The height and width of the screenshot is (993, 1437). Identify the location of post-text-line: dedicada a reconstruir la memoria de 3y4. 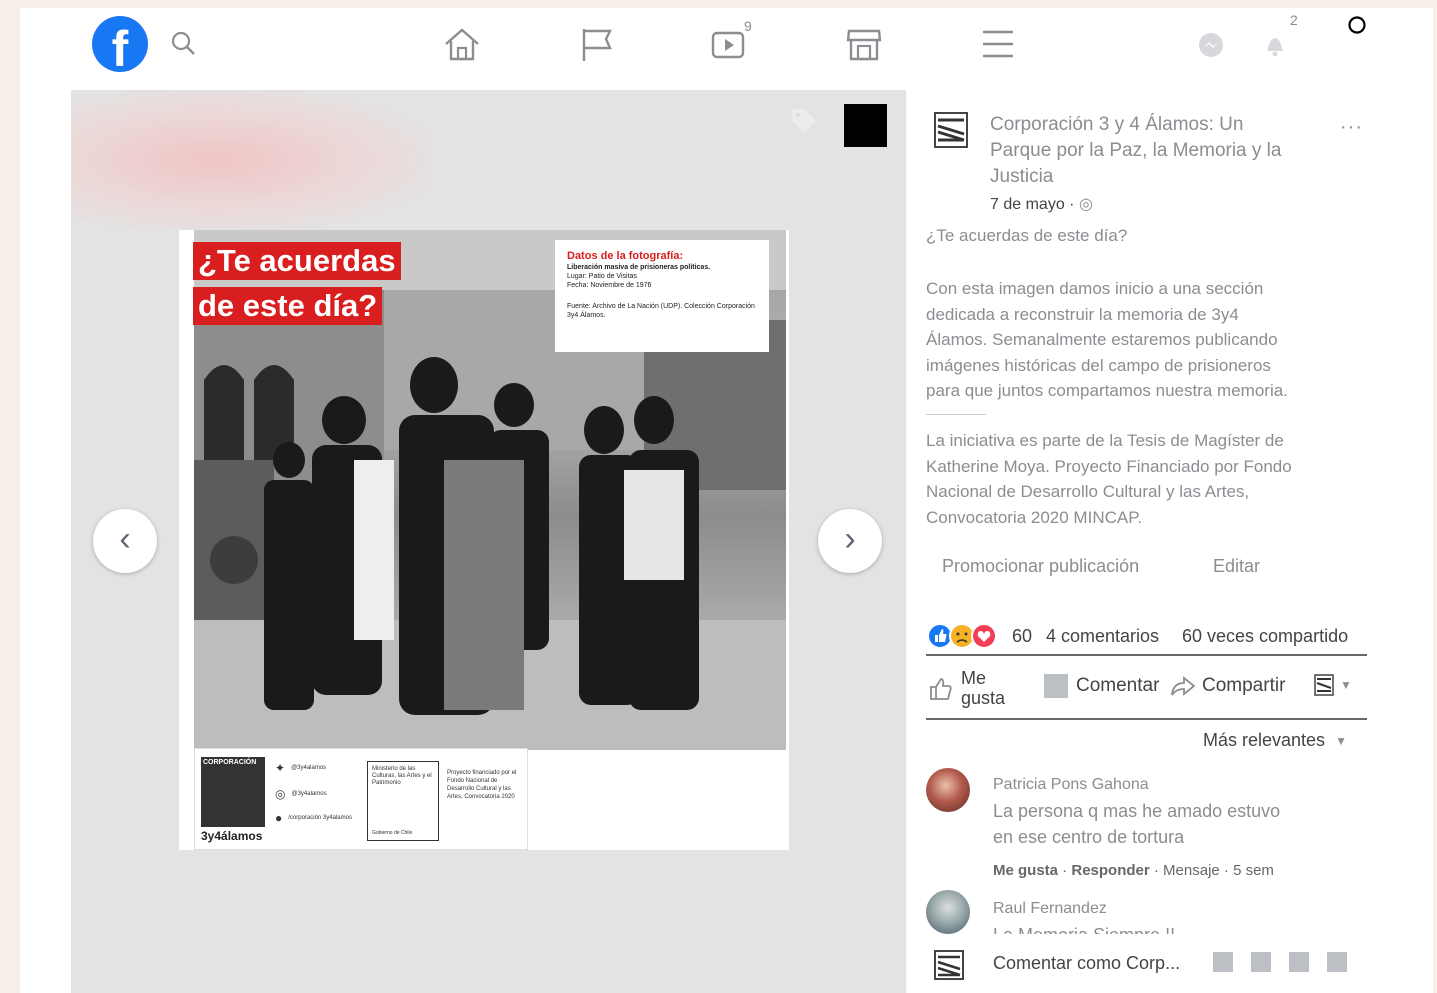
(1082, 314).